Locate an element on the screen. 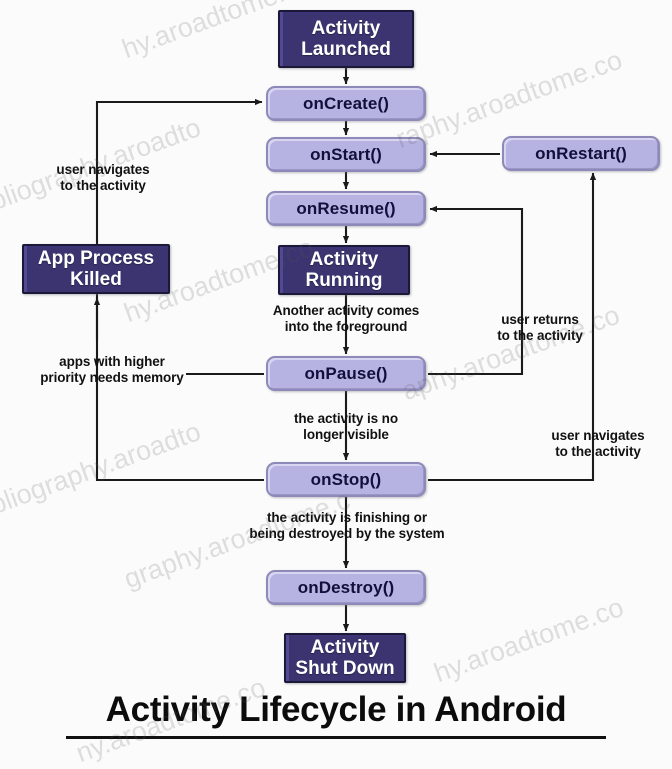 This screenshot has height=769, width=672. node-on-pause-label: onPause() is located at coordinates (346, 373).